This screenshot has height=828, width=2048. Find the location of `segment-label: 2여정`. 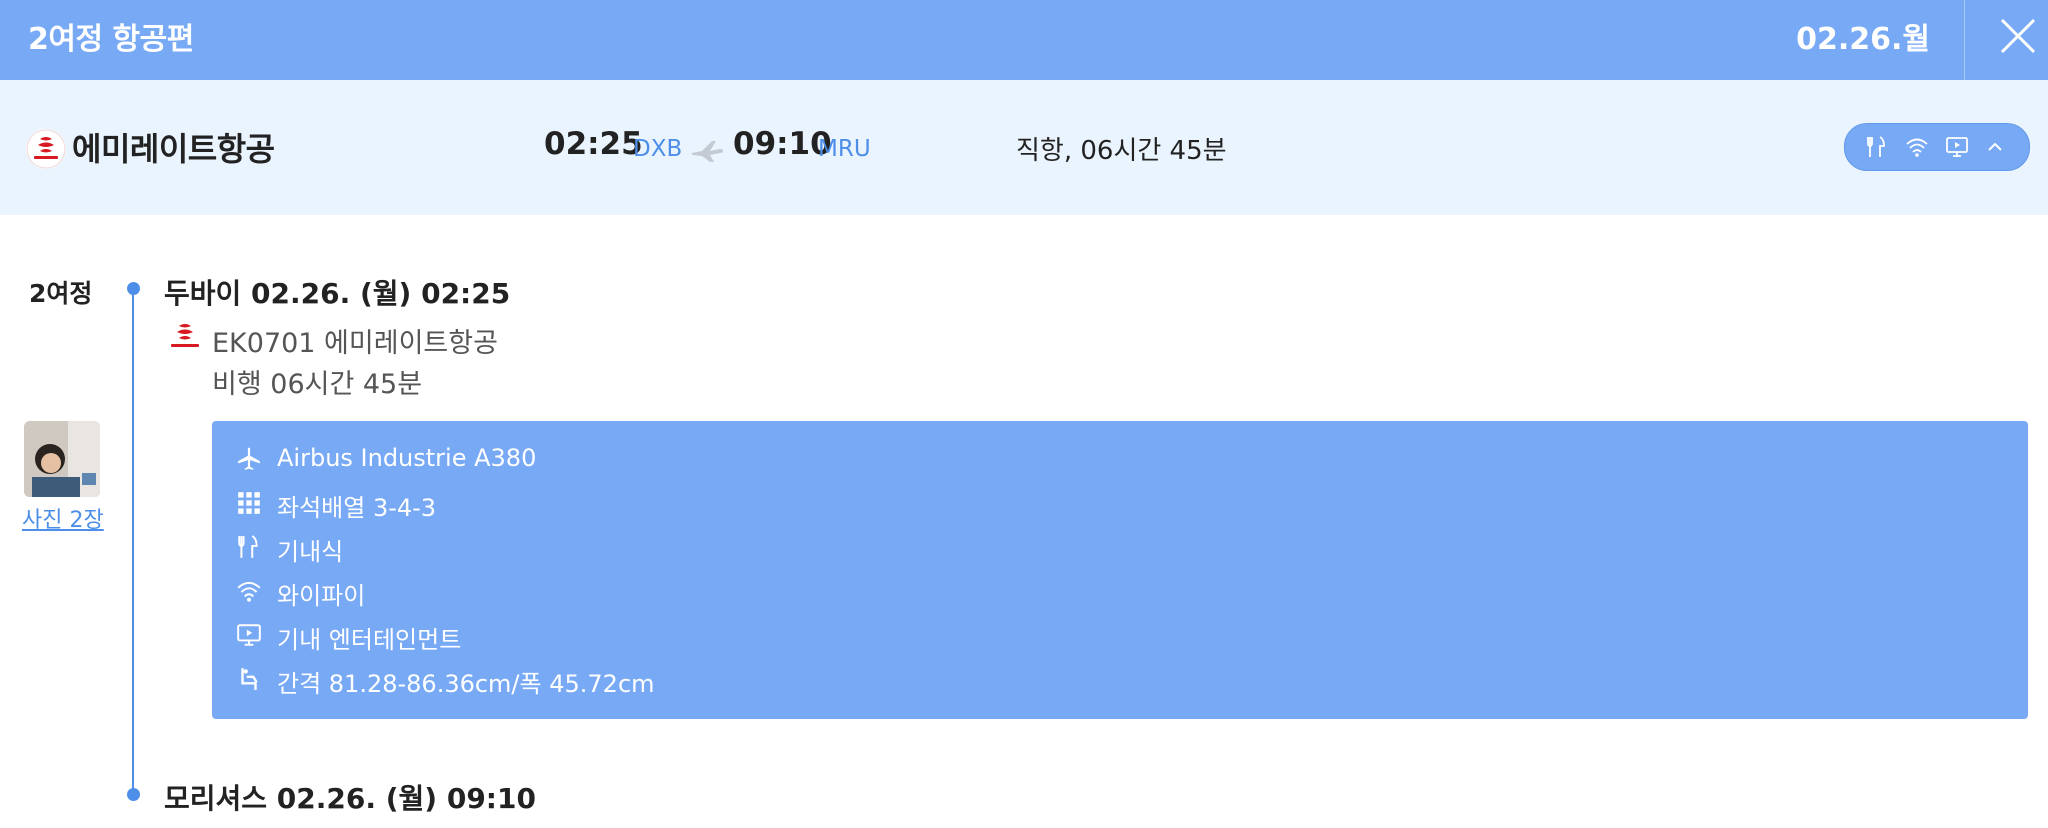

segment-label: 2여정 is located at coordinates (61, 293).